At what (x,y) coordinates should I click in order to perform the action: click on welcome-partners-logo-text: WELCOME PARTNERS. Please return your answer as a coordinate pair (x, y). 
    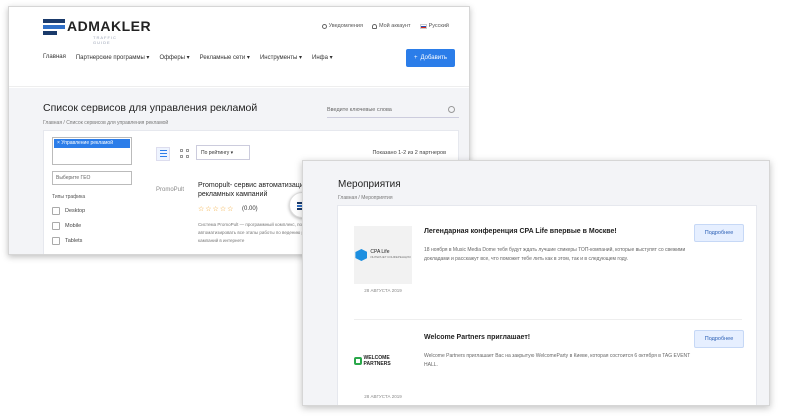
    Looking at the image, I should click on (377, 361).